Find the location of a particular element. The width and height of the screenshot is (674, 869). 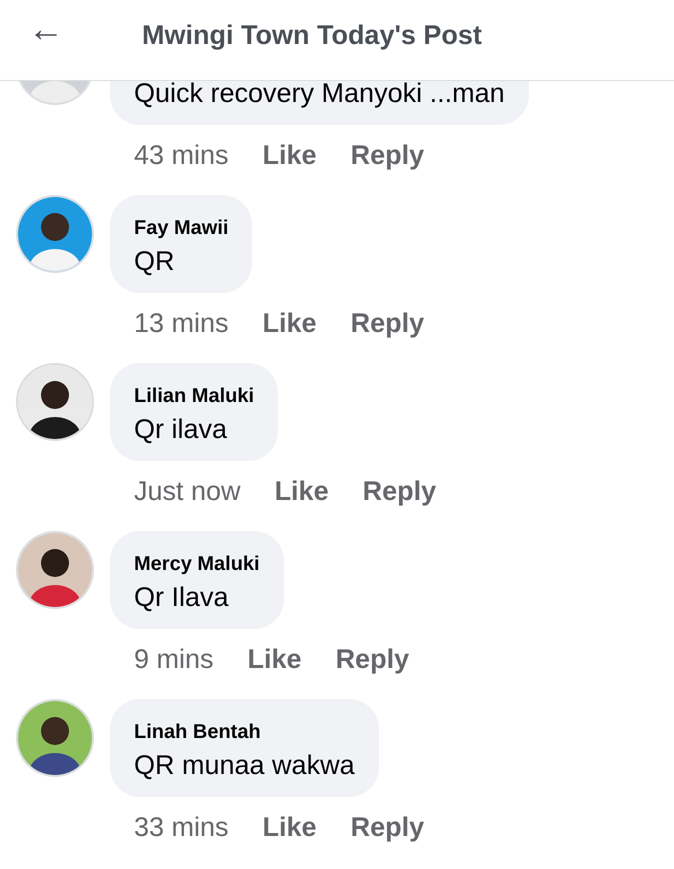

comment-author: Mercy Maluki is located at coordinates (197, 564).